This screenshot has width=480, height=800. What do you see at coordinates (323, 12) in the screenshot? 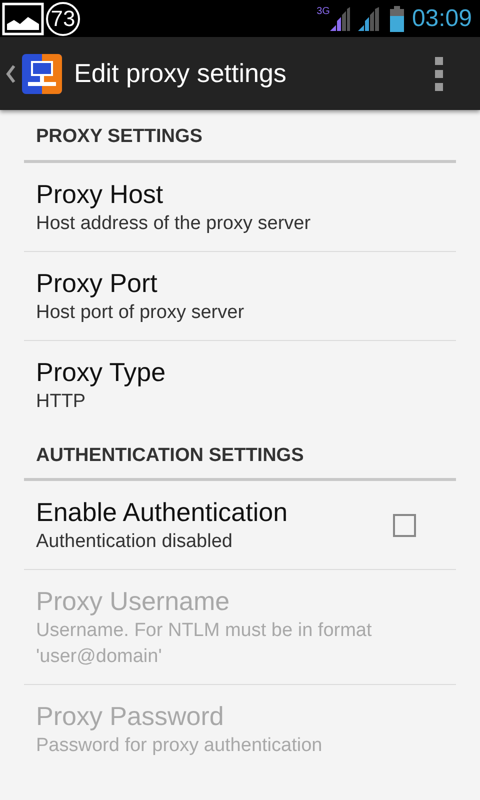
I see `network-type: 3G` at bounding box center [323, 12].